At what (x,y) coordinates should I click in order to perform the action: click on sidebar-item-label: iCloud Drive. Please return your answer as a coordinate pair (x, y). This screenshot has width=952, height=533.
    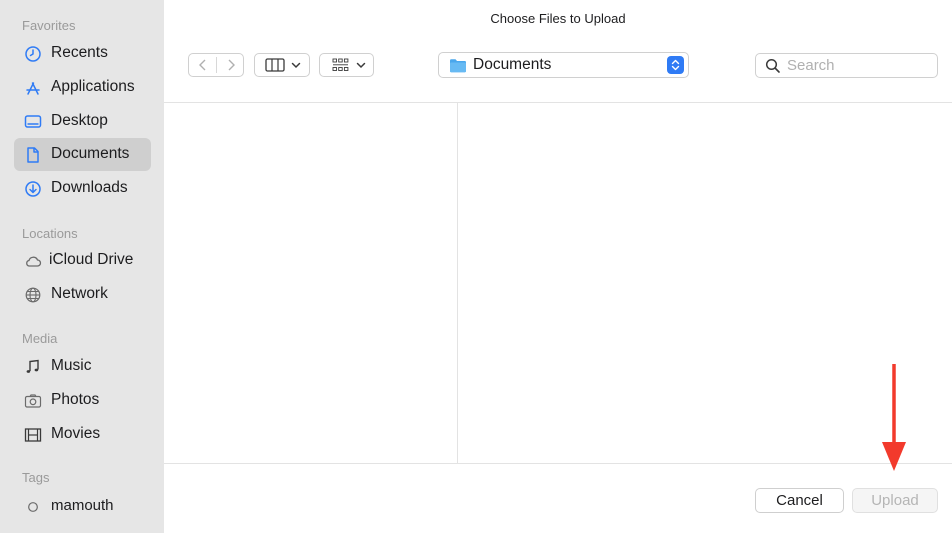
    Looking at the image, I should click on (91, 259).